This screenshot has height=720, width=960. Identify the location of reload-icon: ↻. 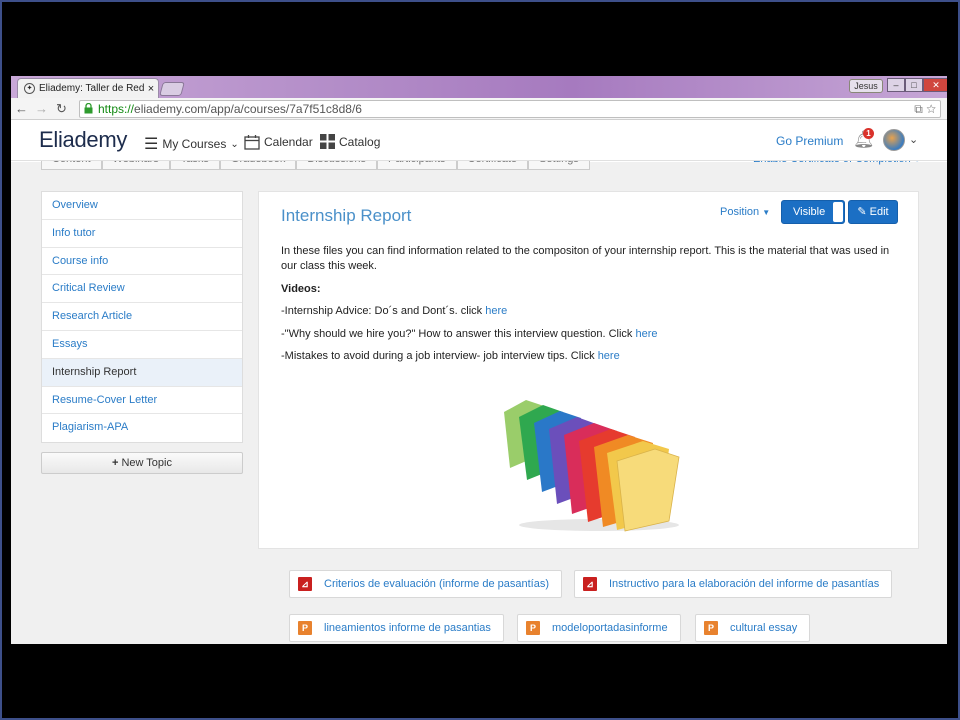
(61, 109).